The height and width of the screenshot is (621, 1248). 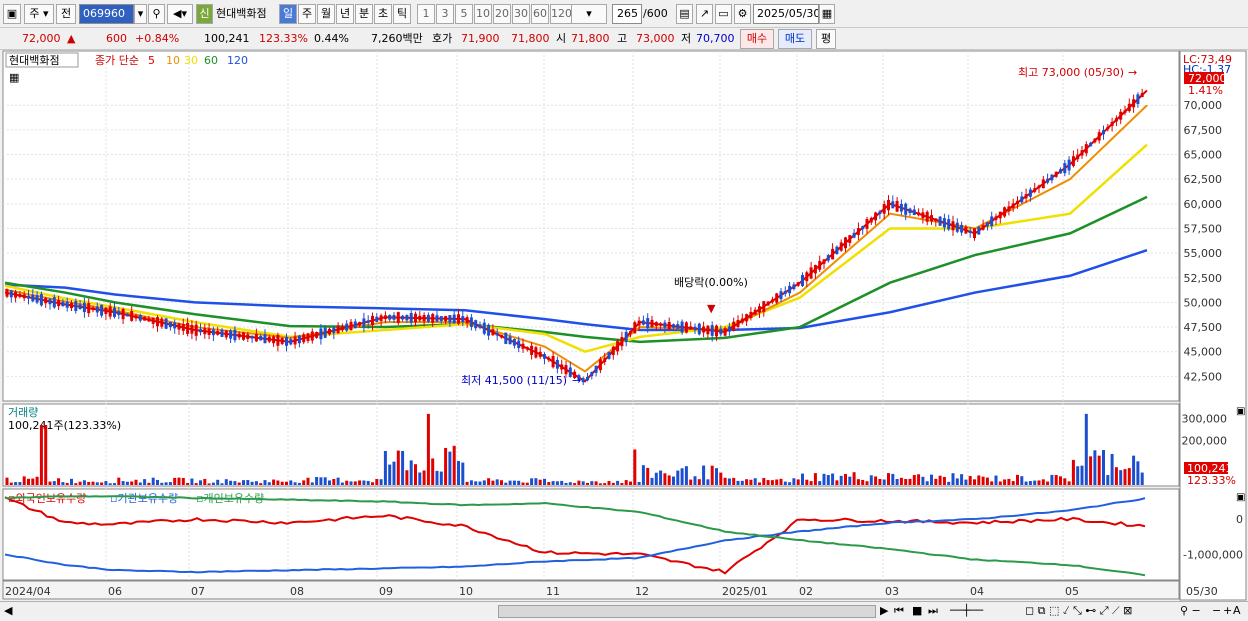 I want to click on scroll-left-icon: ◀, so click(x=8, y=611).